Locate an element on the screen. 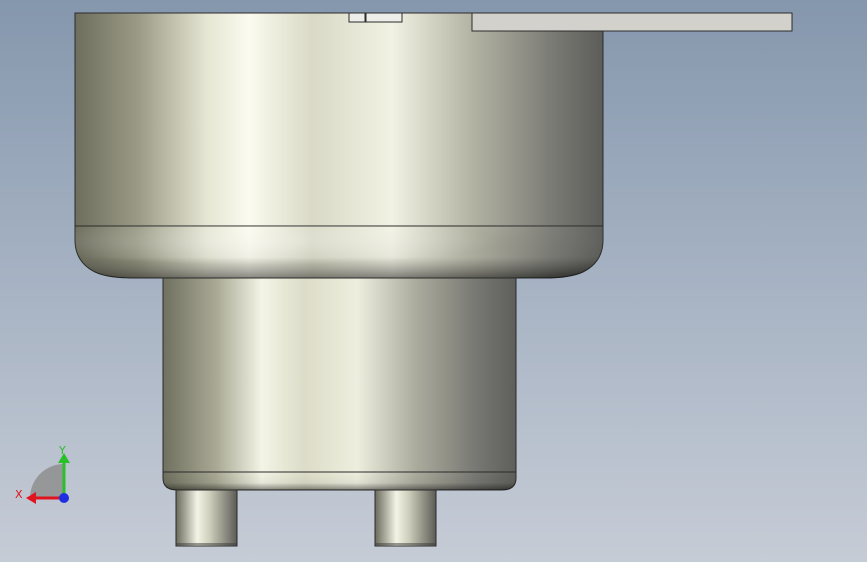 The image size is (867, 562). x-axis-label: X is located at coordinates (19, 494).